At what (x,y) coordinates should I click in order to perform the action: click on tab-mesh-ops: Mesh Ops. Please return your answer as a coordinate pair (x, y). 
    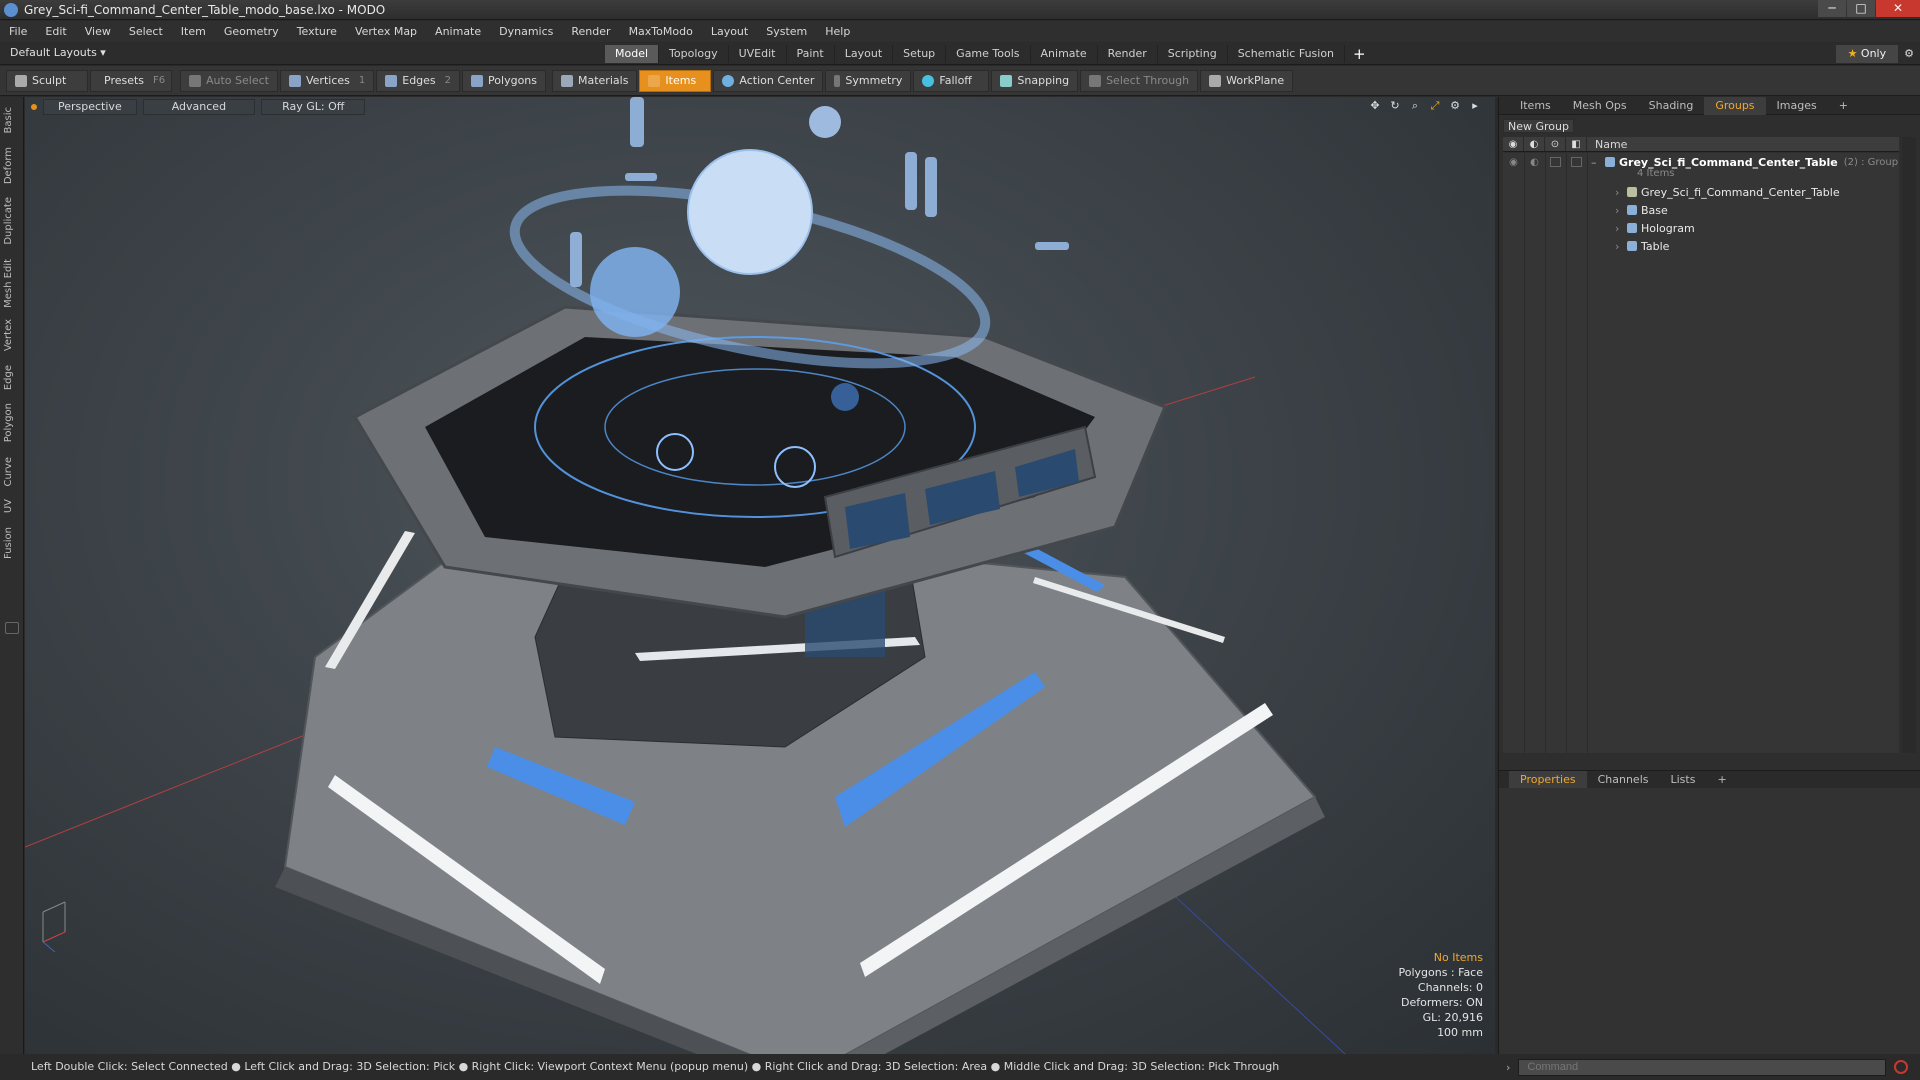
    Looking at the image, I should click on (1600, 106).